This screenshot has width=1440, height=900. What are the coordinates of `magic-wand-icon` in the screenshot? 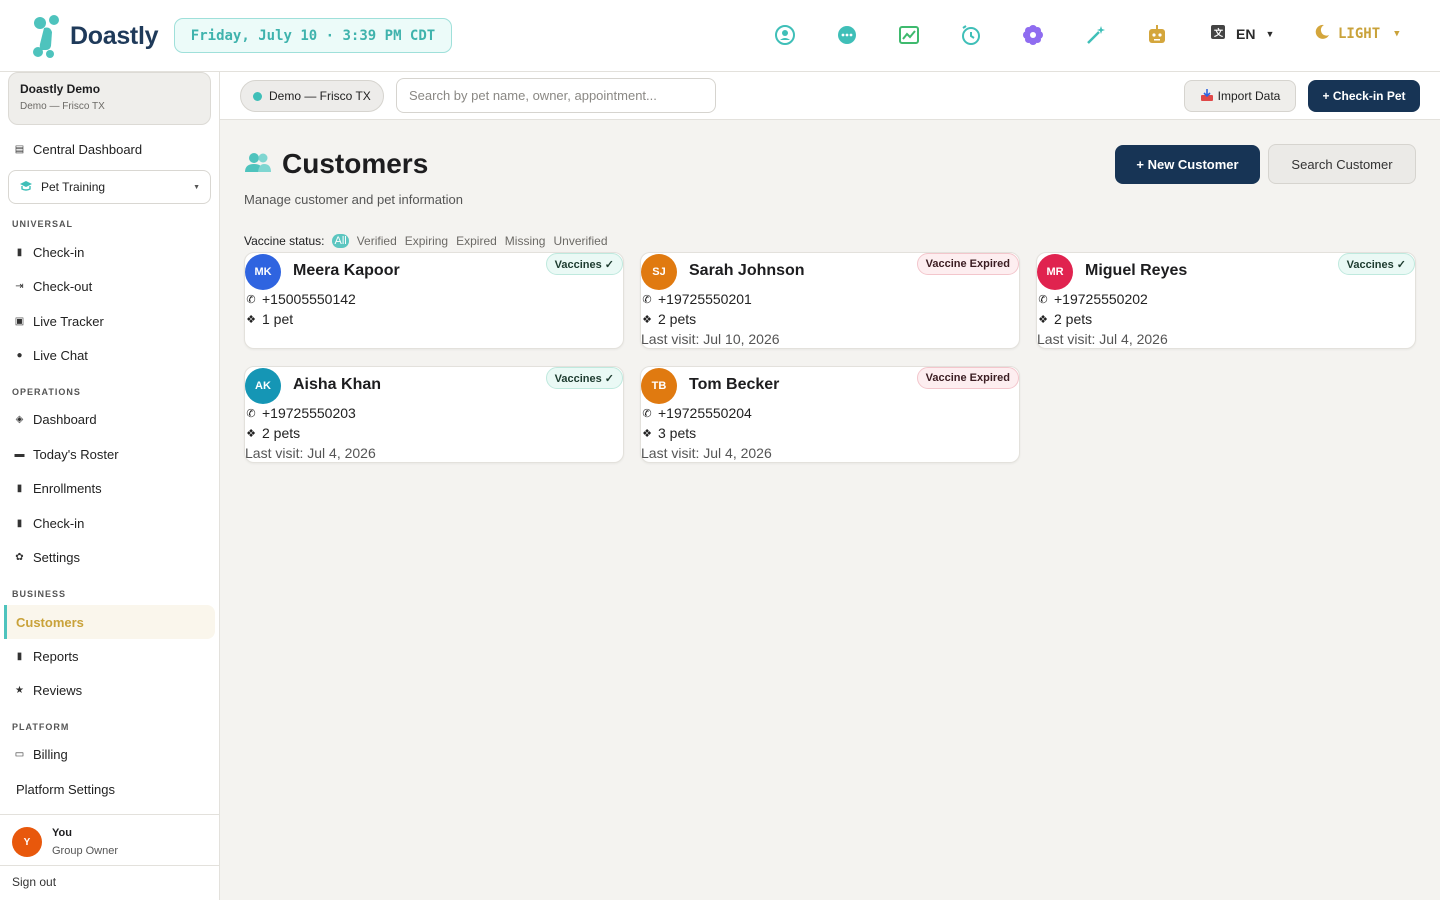 It's located at (1096, 35).